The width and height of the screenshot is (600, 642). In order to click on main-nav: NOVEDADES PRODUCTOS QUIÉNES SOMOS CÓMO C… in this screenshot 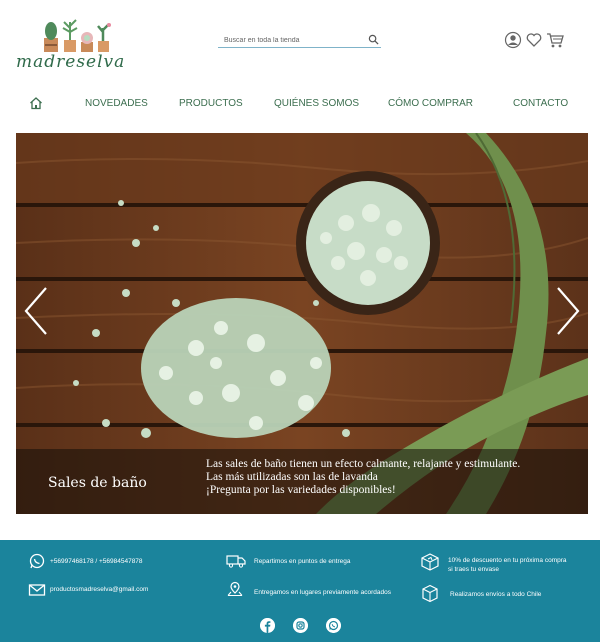, I will do `click(300, 105)`.